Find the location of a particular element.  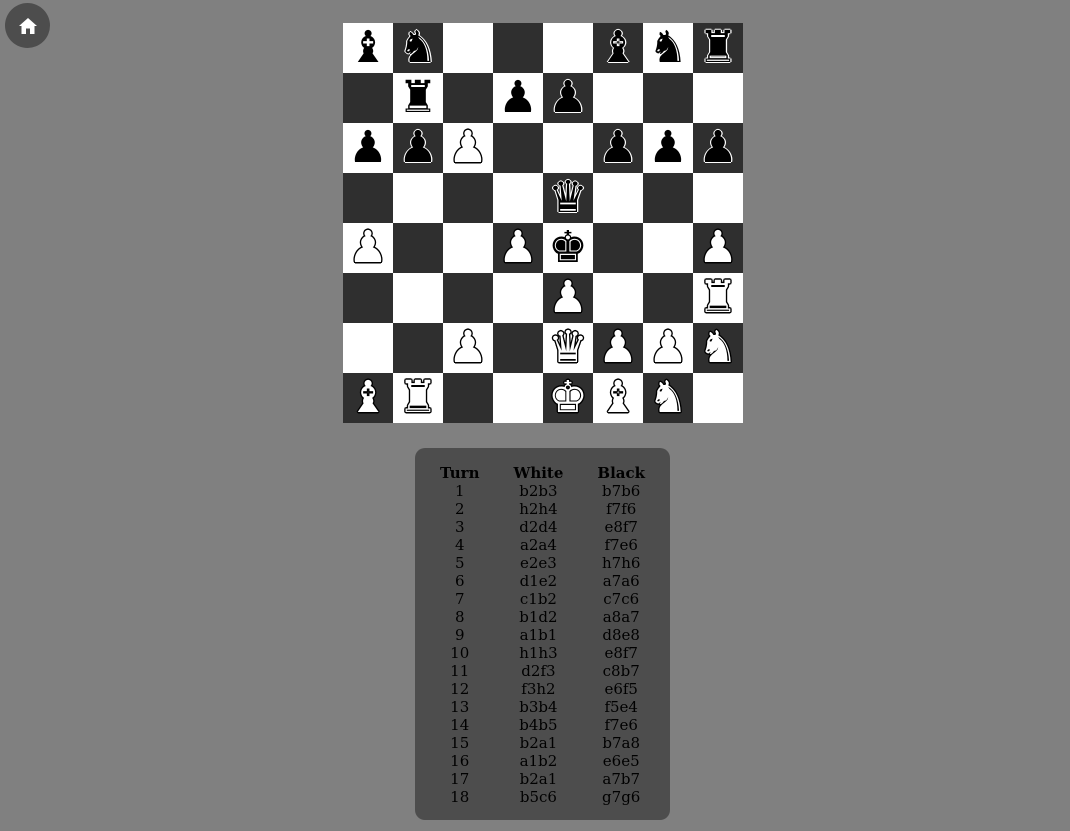

square-d3 is located at coordinates (518, 298).